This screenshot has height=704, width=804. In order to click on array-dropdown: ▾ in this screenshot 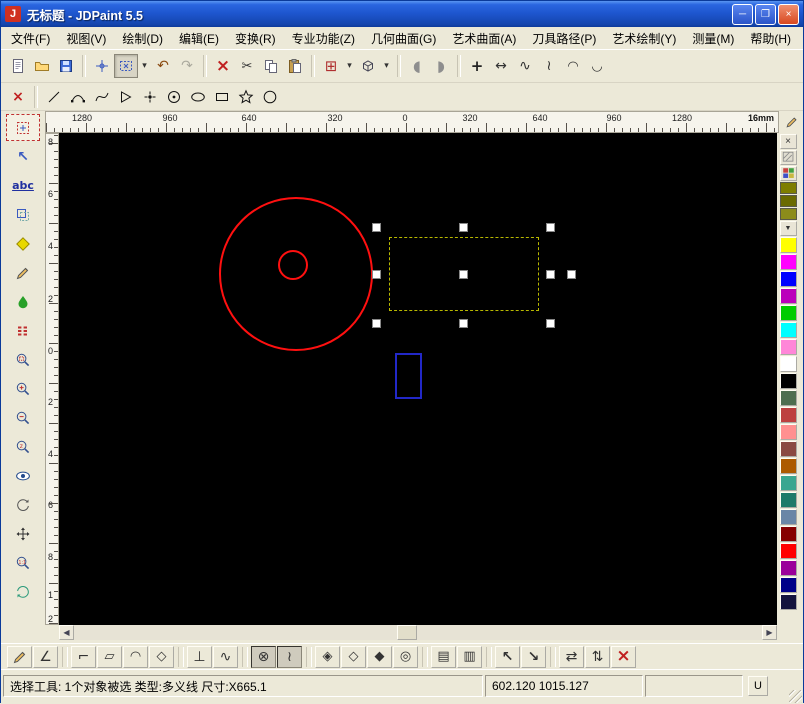, I will do `click(349, 66)`.